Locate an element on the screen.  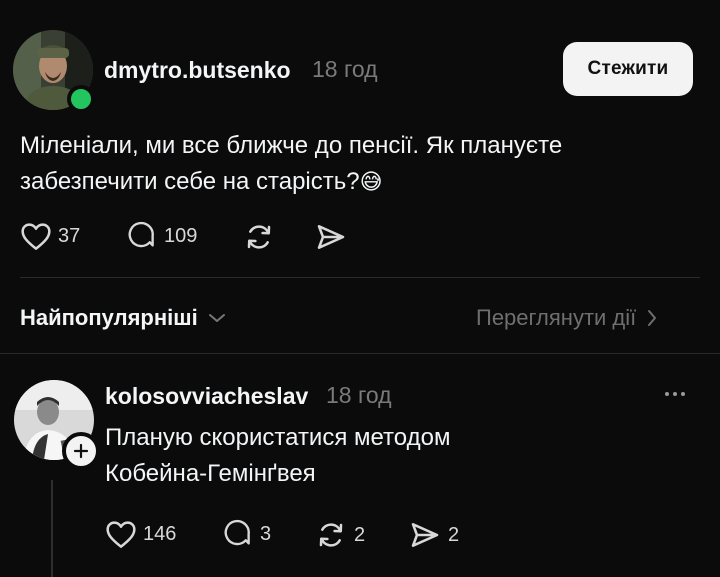
reply-author-username: kolosovviacheslav is located at coordinates (206, 396).